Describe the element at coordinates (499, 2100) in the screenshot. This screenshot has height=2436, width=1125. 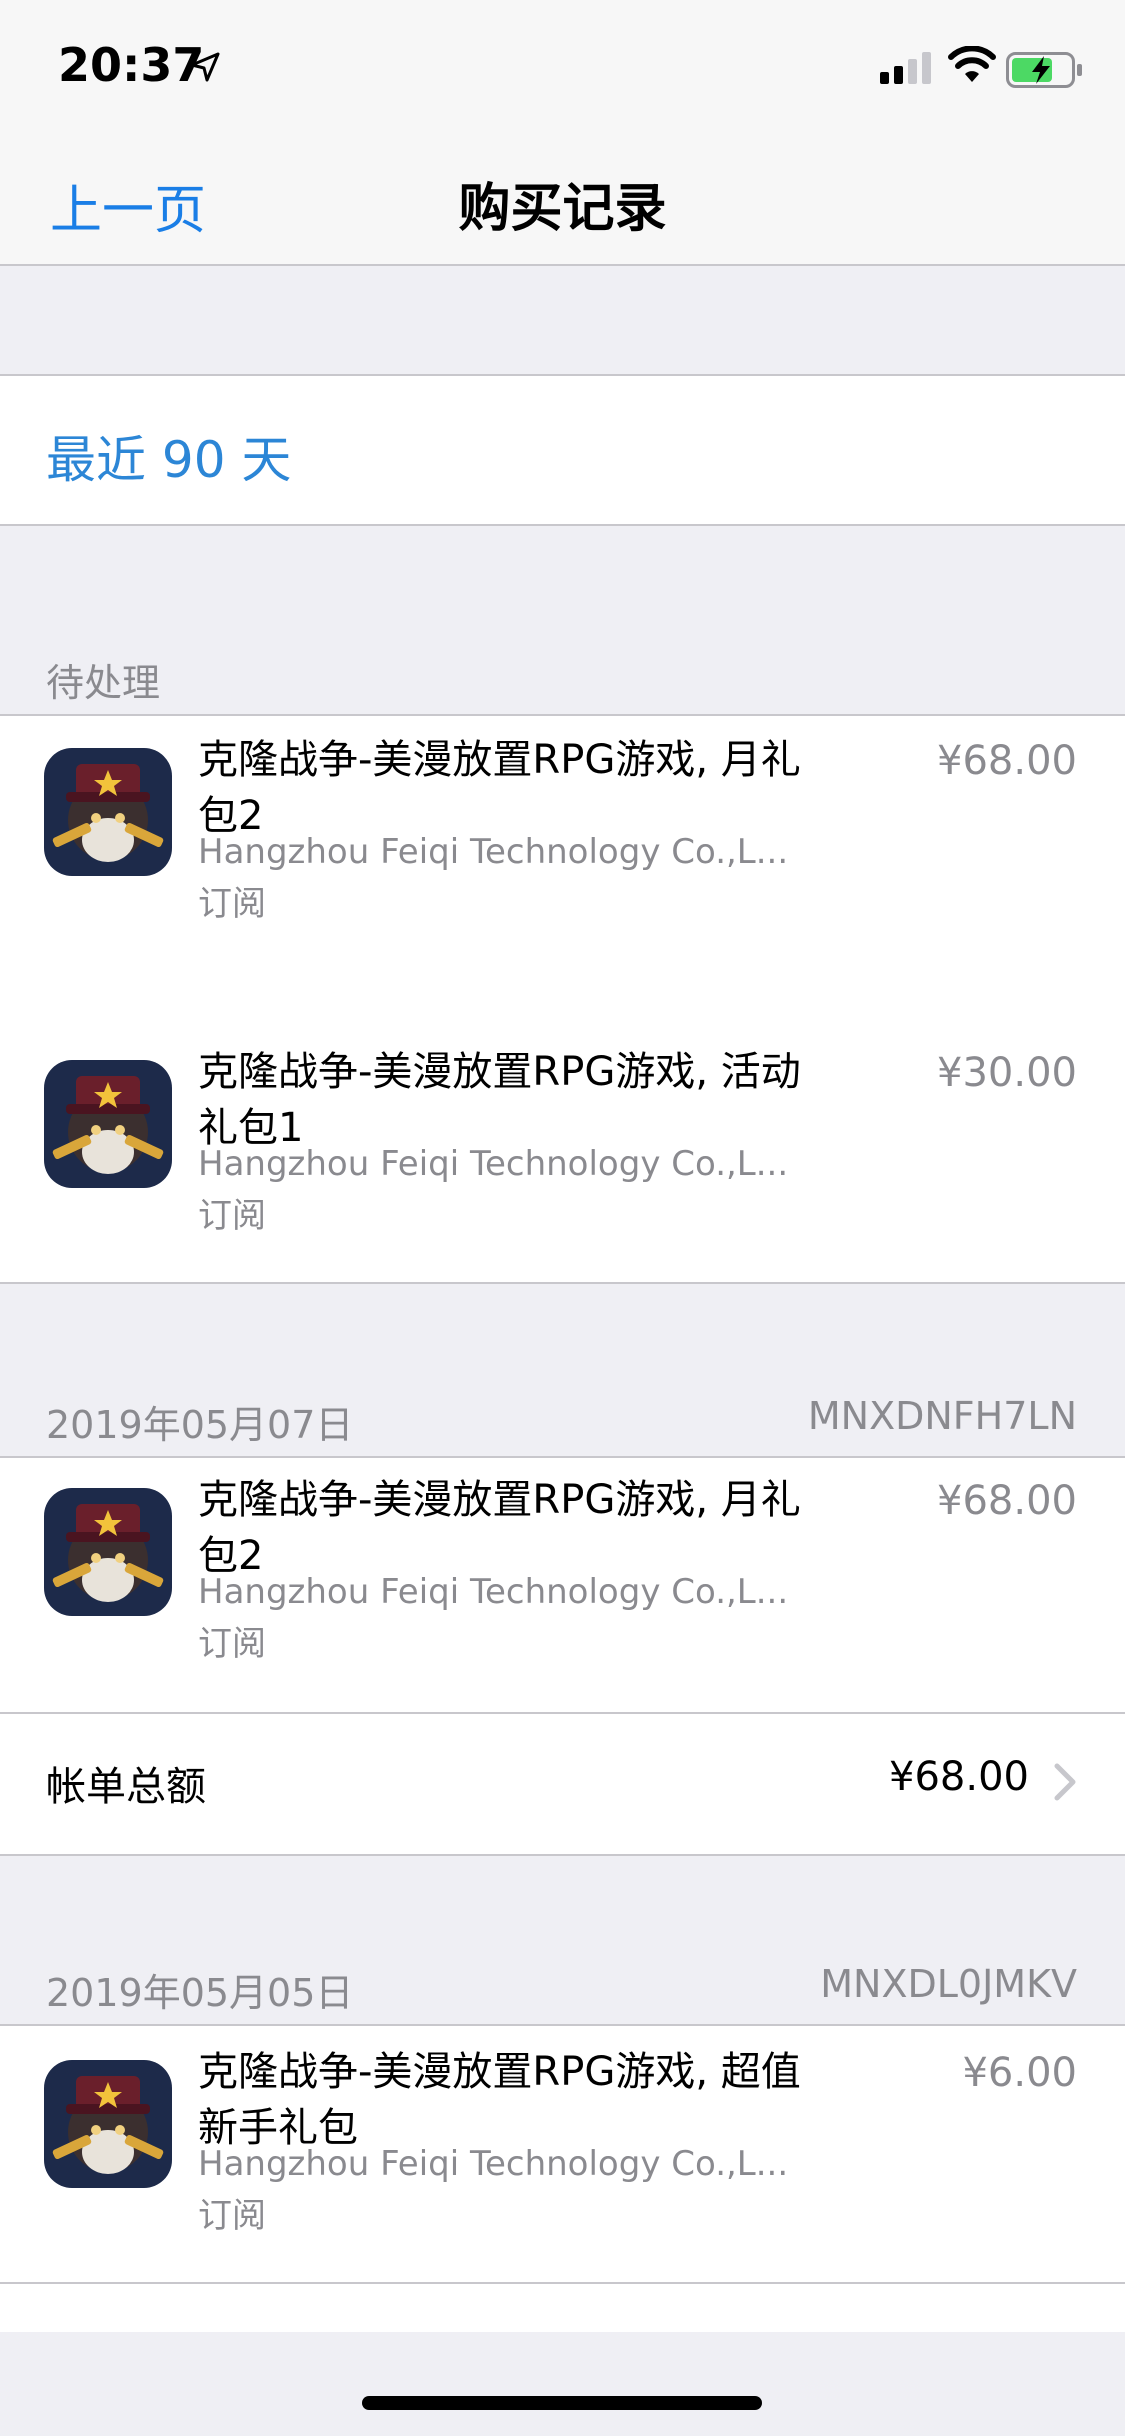
I see `item-title: 克隆战争-美漫放置RPG游戏, 超值新手礼包` at that location.